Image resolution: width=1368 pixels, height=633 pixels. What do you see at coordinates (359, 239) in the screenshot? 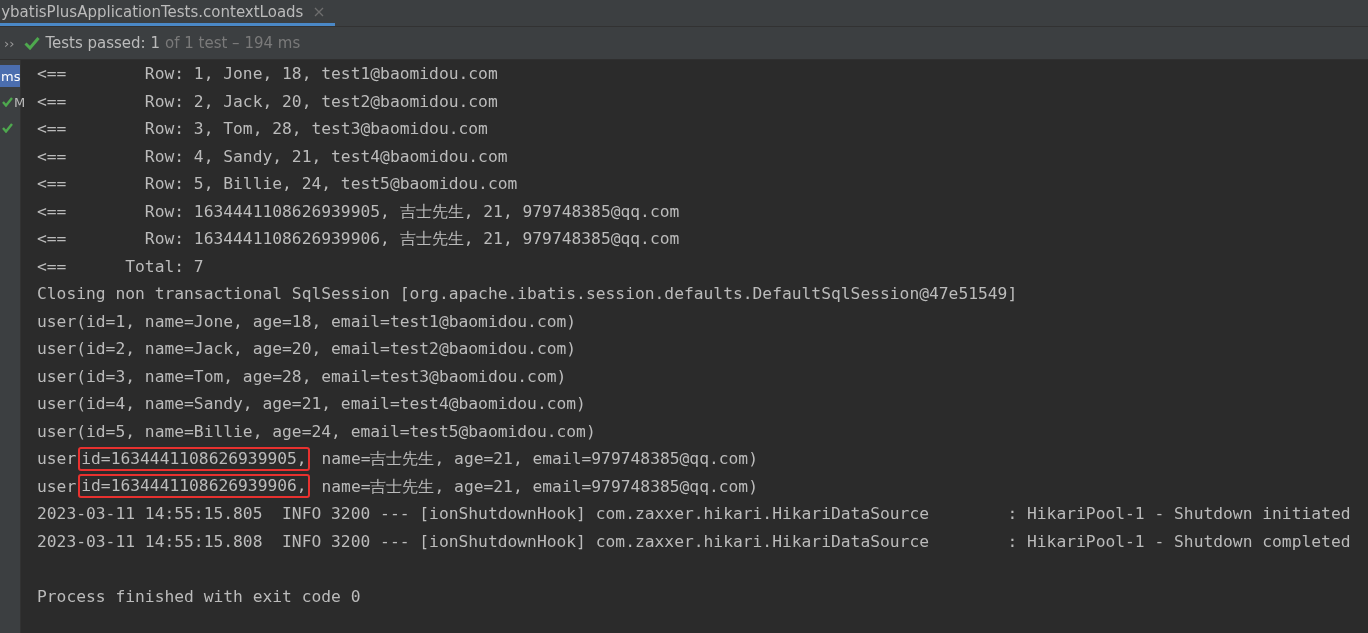
I see `console-line: <== Row: 1634441108626939906, 吉士先生, 21, 979748385@qq.com` at bounding box center [359, 239].